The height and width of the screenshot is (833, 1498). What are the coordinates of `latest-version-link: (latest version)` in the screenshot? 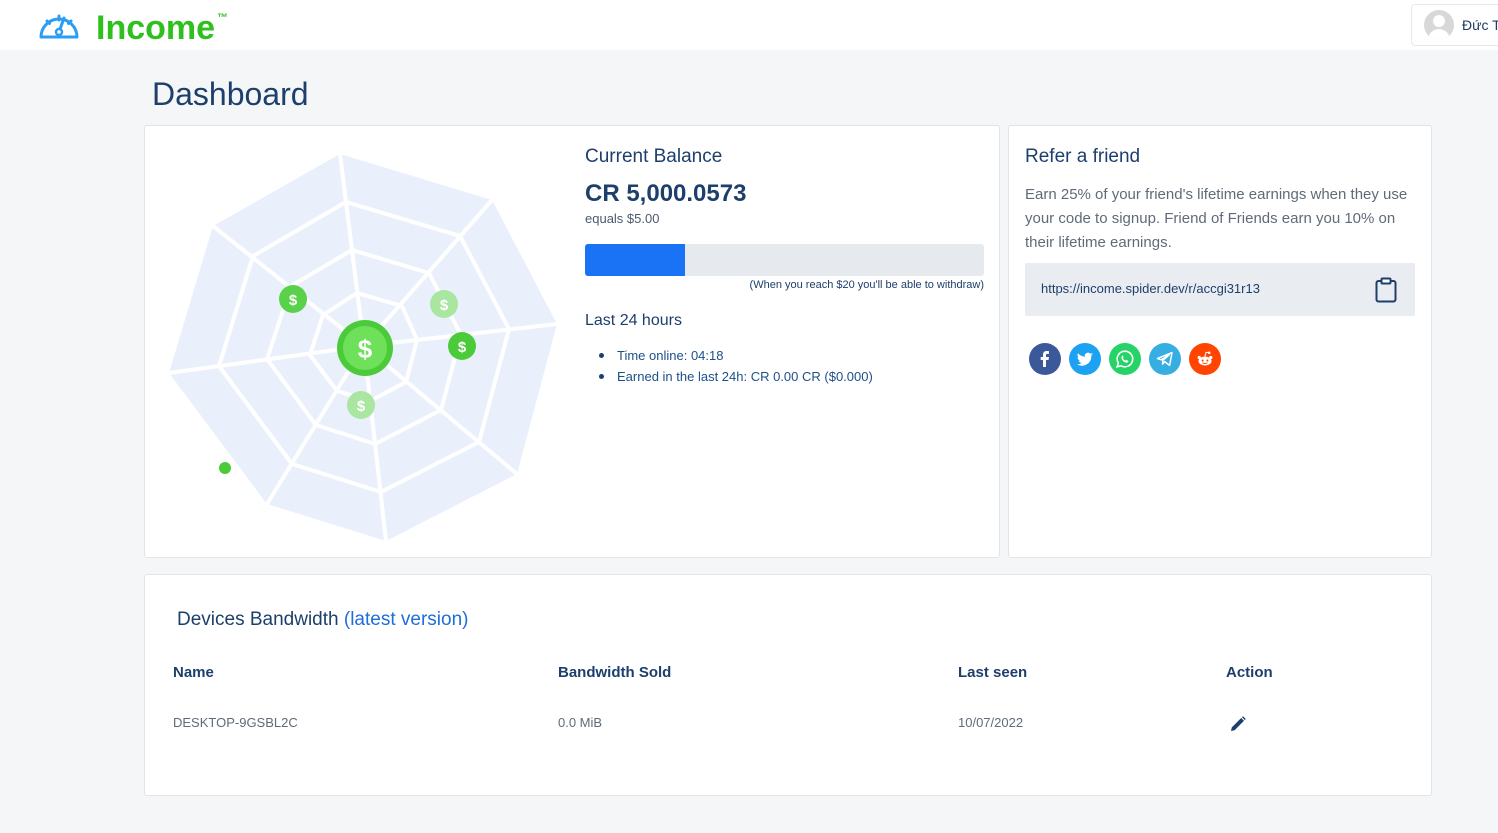 It's located at (406, 619).